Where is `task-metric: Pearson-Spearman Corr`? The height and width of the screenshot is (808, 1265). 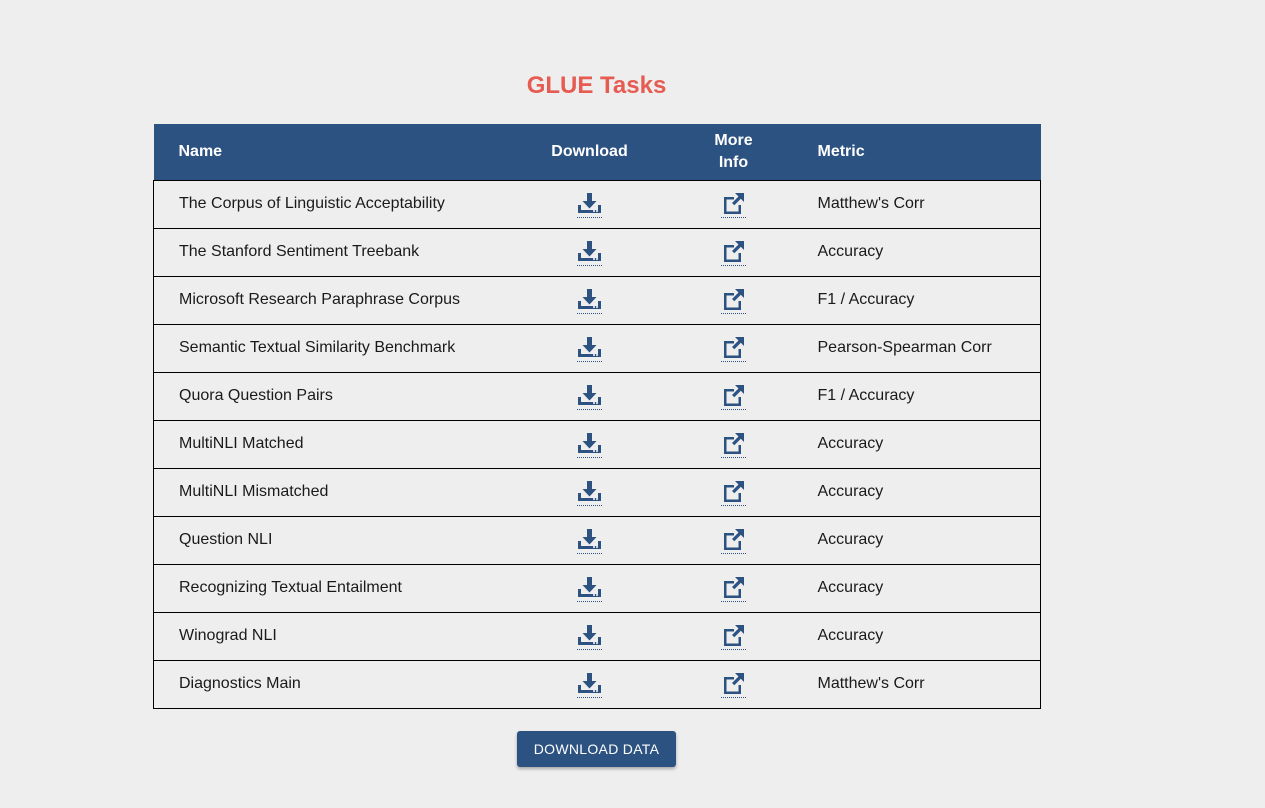 task-metric: Pearson-Spearman Corr is located at coordinates (904, 347).